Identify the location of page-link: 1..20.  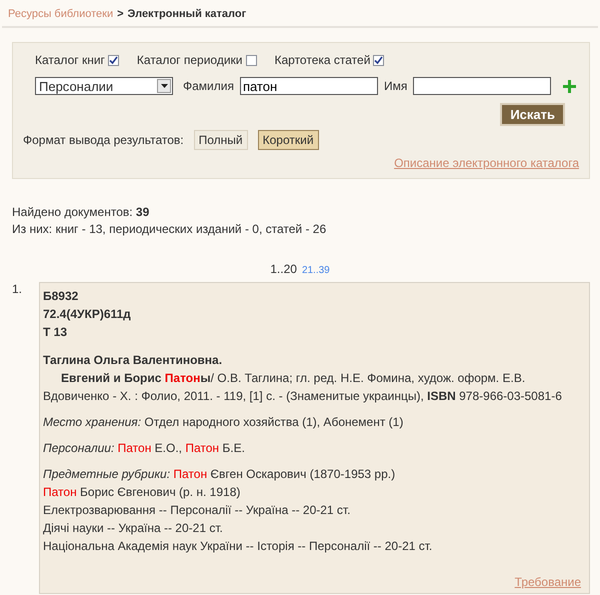
(283, 269).